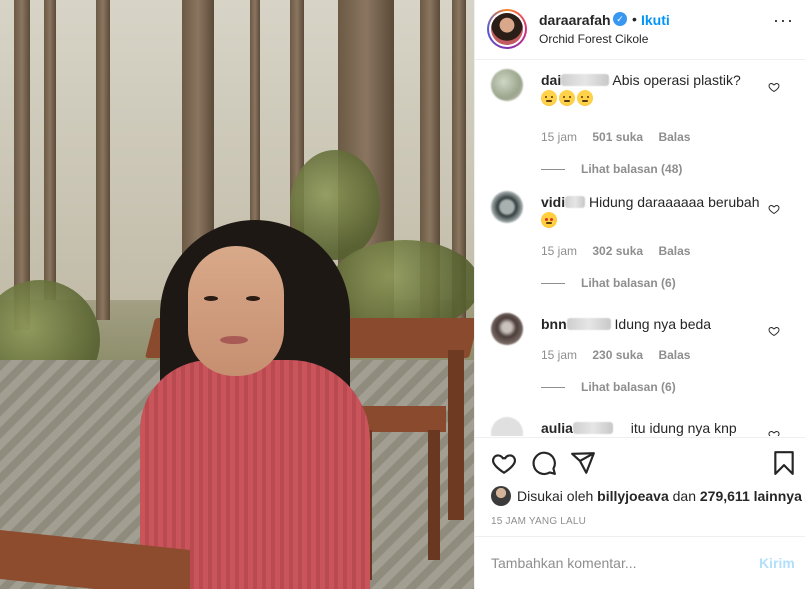  I want to click on post-comment-button: Kirim, so click(777, 563).